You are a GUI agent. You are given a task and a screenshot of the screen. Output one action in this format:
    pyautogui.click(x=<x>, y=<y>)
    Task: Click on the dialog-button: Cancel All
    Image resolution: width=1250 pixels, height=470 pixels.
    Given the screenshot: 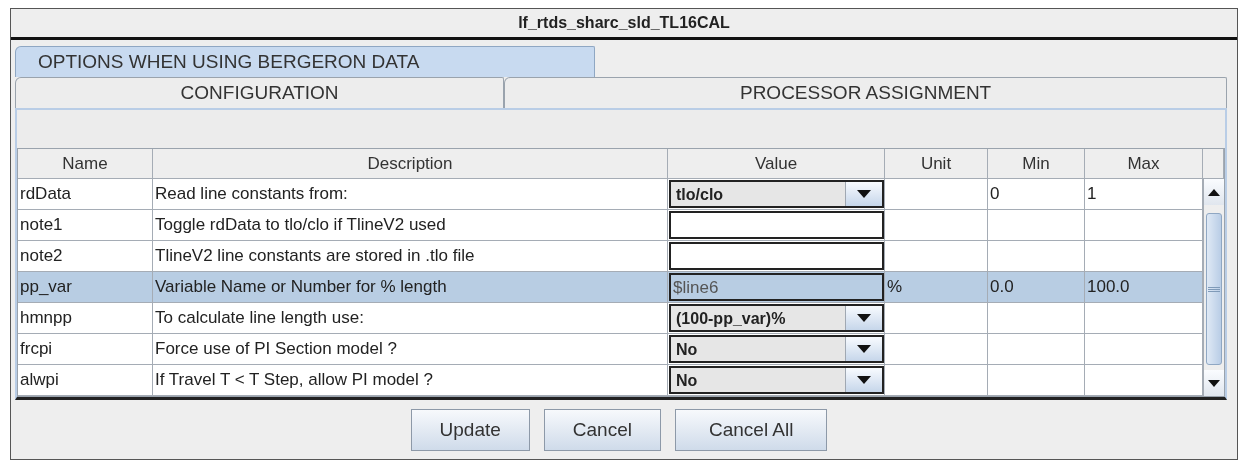 What is the action you would take?
    pyautogui.click(x=751, y=429)
    